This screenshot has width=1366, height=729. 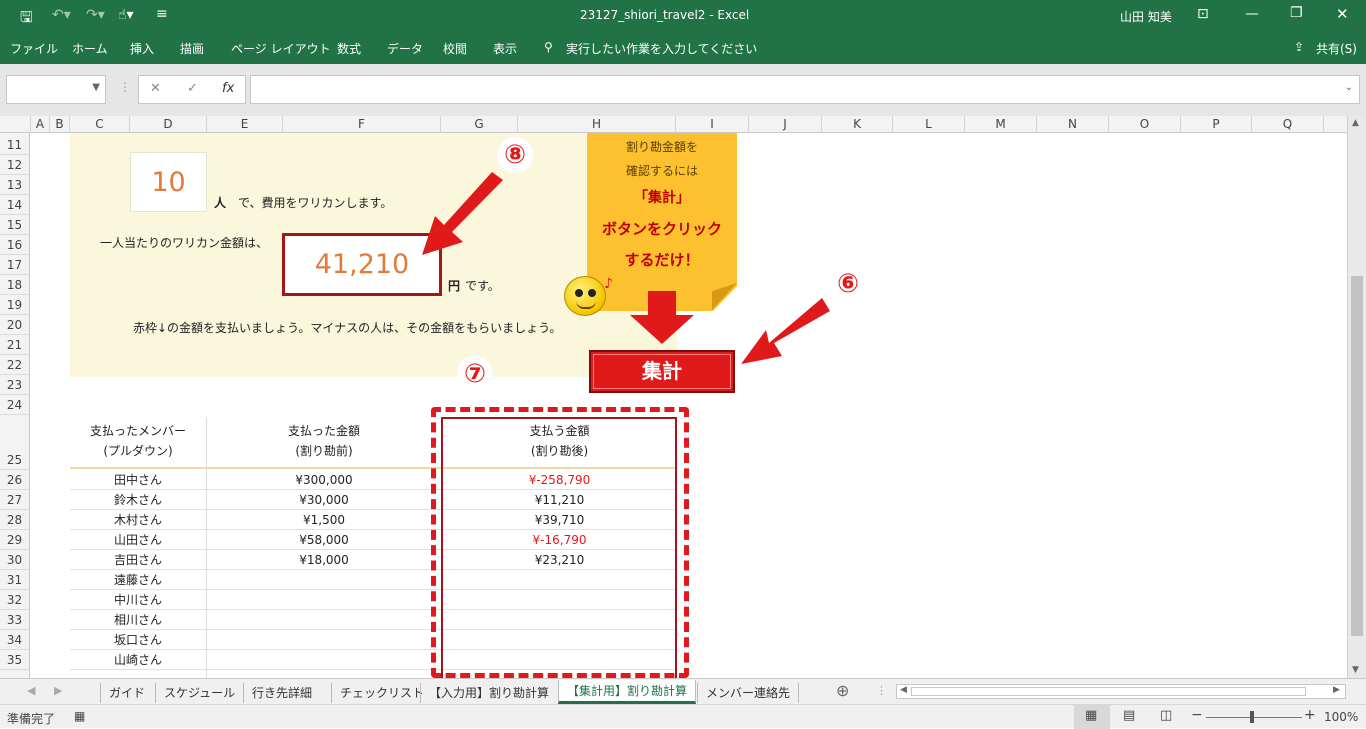 What do you see at coordinates (324, 560) in the screenshot?
I see `paid-amount-cell: ¥18,000` at bounding box center [324, 560].